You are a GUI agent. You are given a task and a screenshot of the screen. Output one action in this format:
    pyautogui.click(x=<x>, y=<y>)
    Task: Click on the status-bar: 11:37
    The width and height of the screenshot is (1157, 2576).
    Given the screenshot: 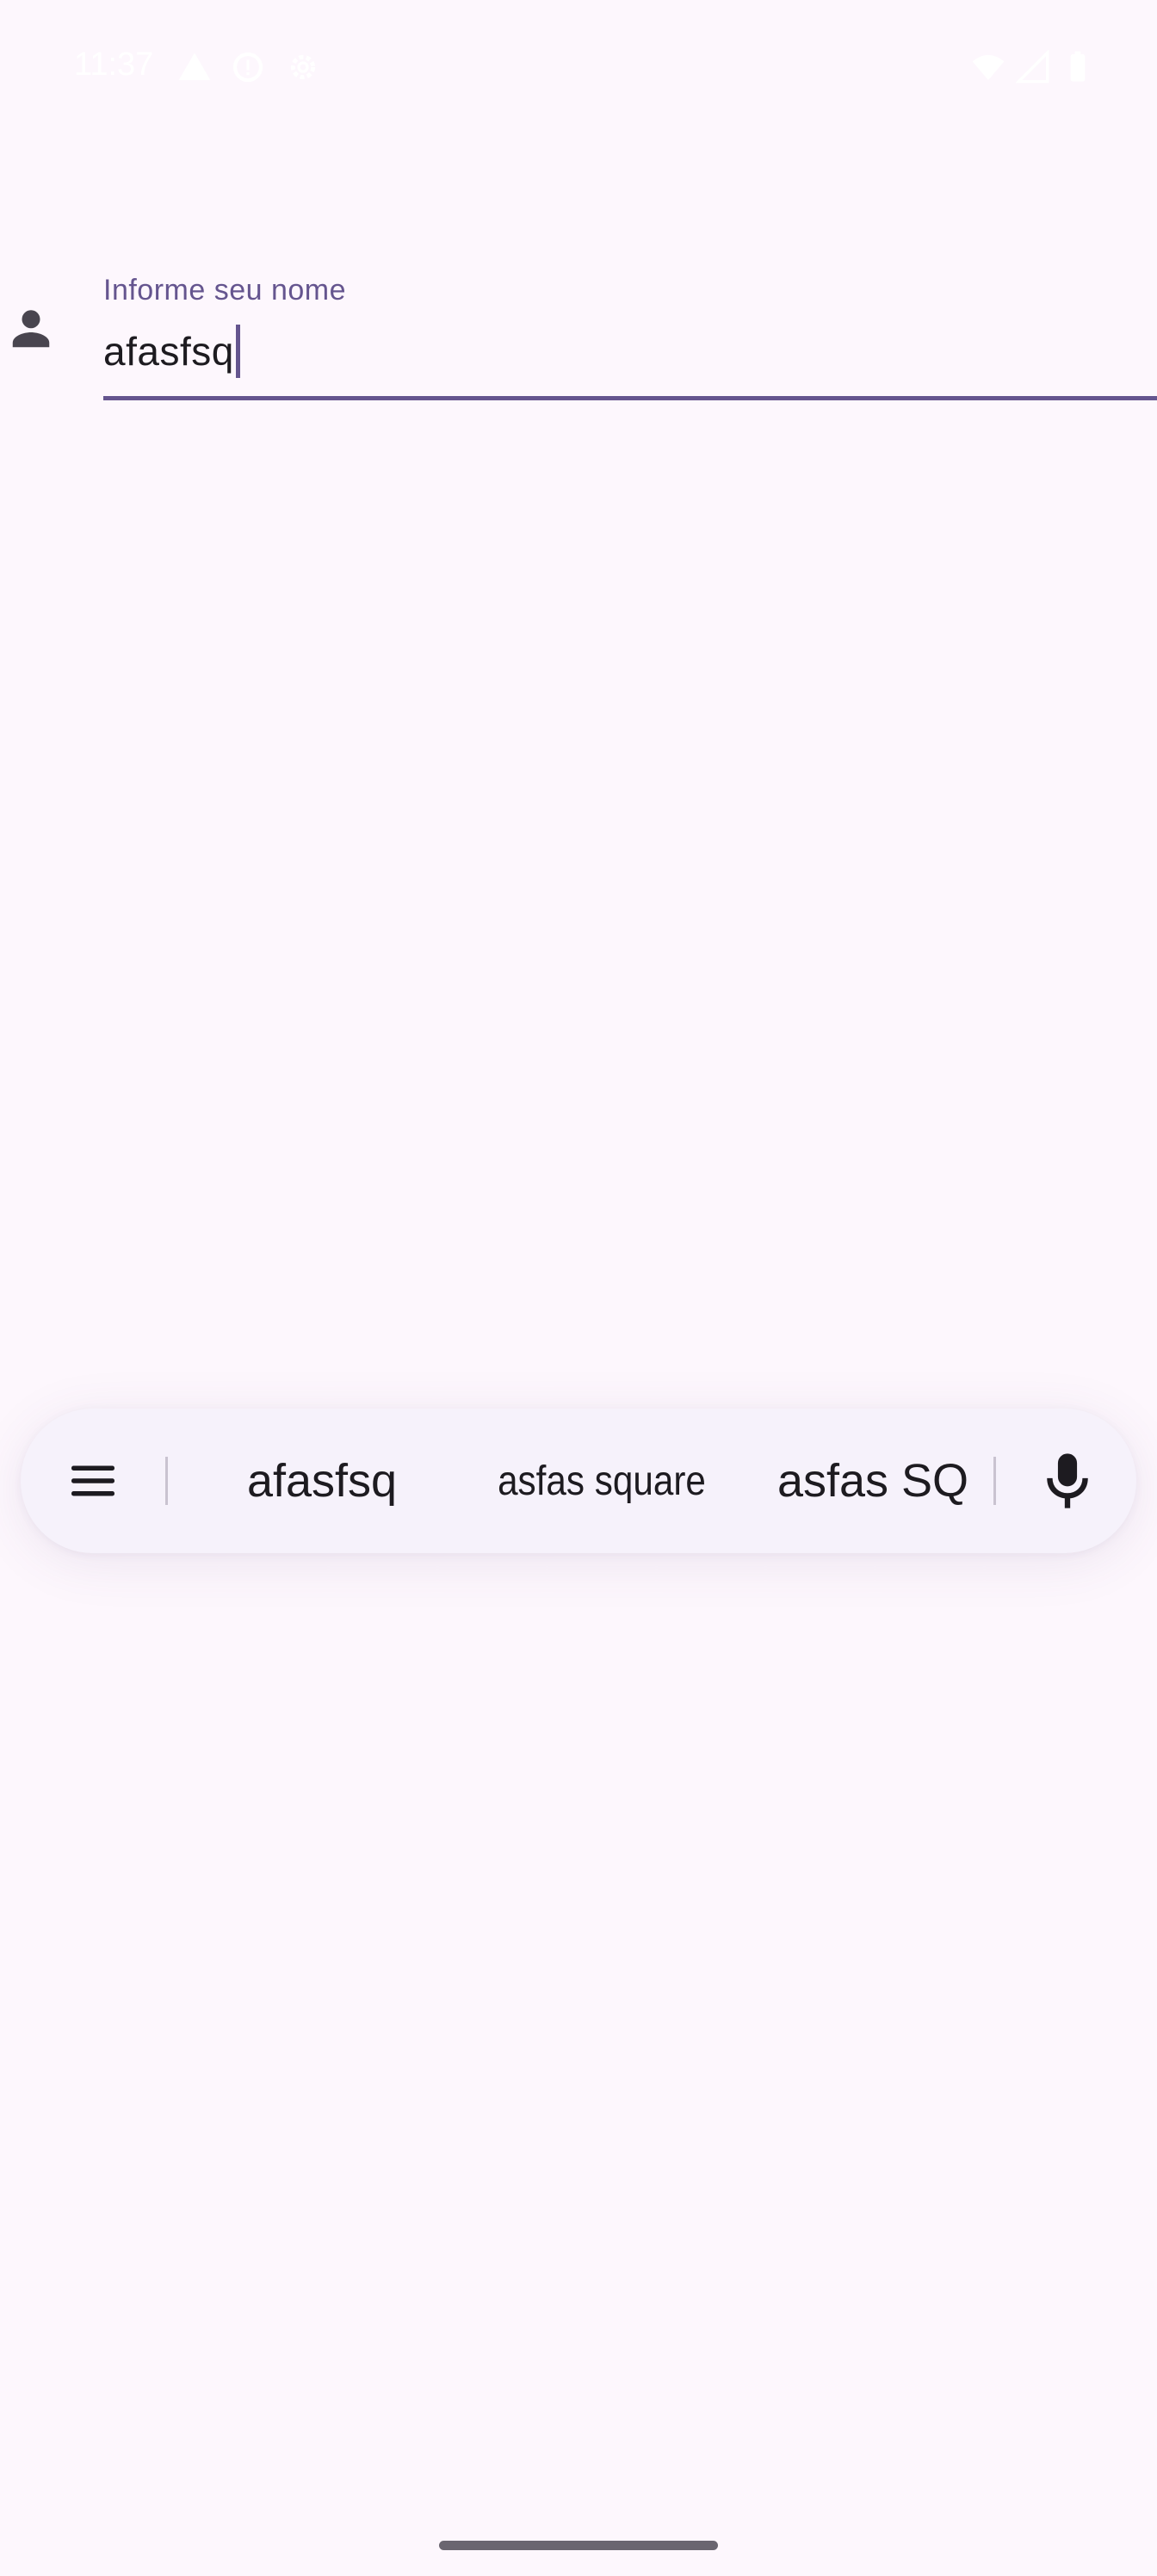 What is the action you would take?
    pyautogui.click(x=579, y=69)
    